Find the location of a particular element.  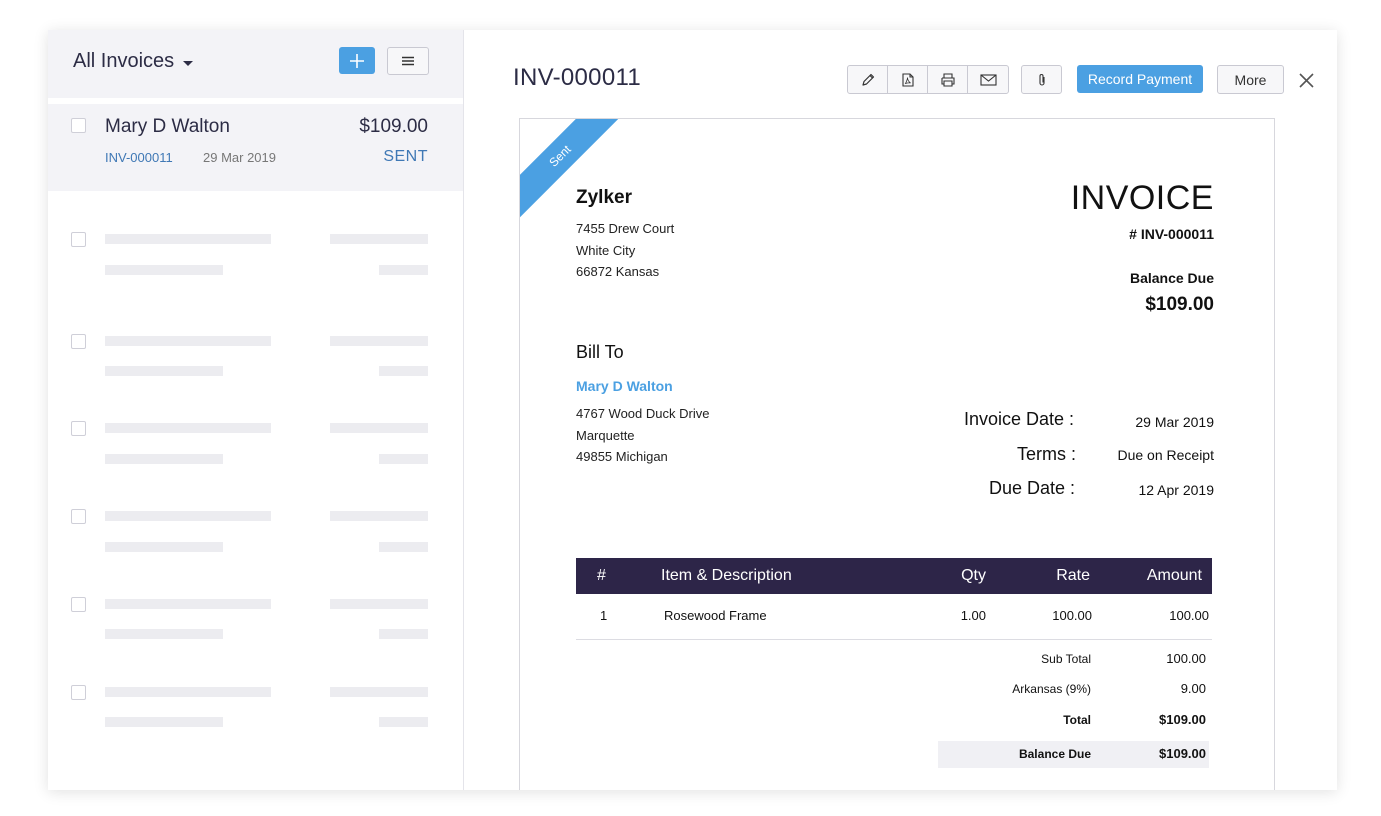

bill-to-address-line: Marquette is located at coordinates (605, 435).